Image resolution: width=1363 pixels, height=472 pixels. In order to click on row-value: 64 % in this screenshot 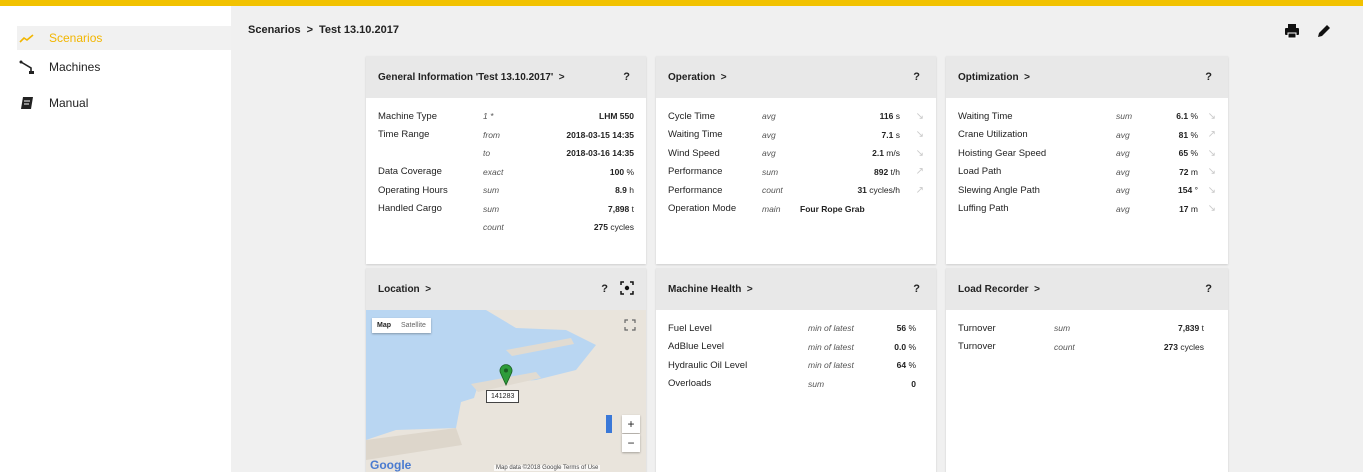, I will do `click(906, 365)`.